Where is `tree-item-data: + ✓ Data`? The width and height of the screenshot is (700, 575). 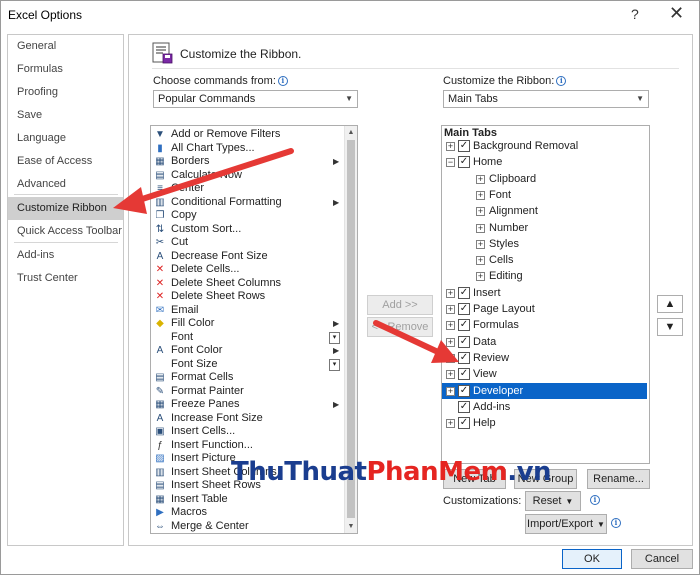 tree-item-data: + ✓ Data is located at coordinates (544, 342).